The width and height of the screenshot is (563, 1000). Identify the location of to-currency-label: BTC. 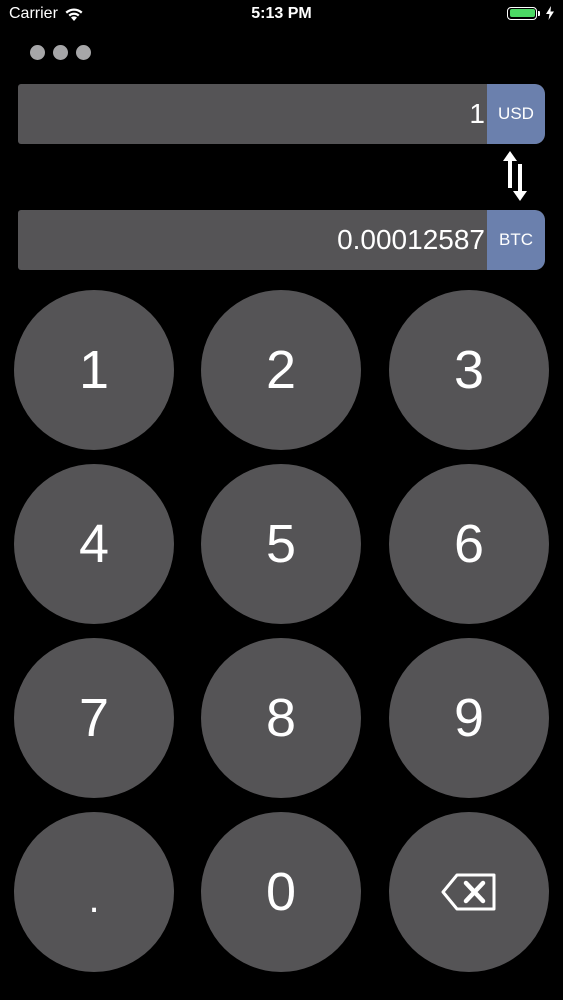
(516, 239).